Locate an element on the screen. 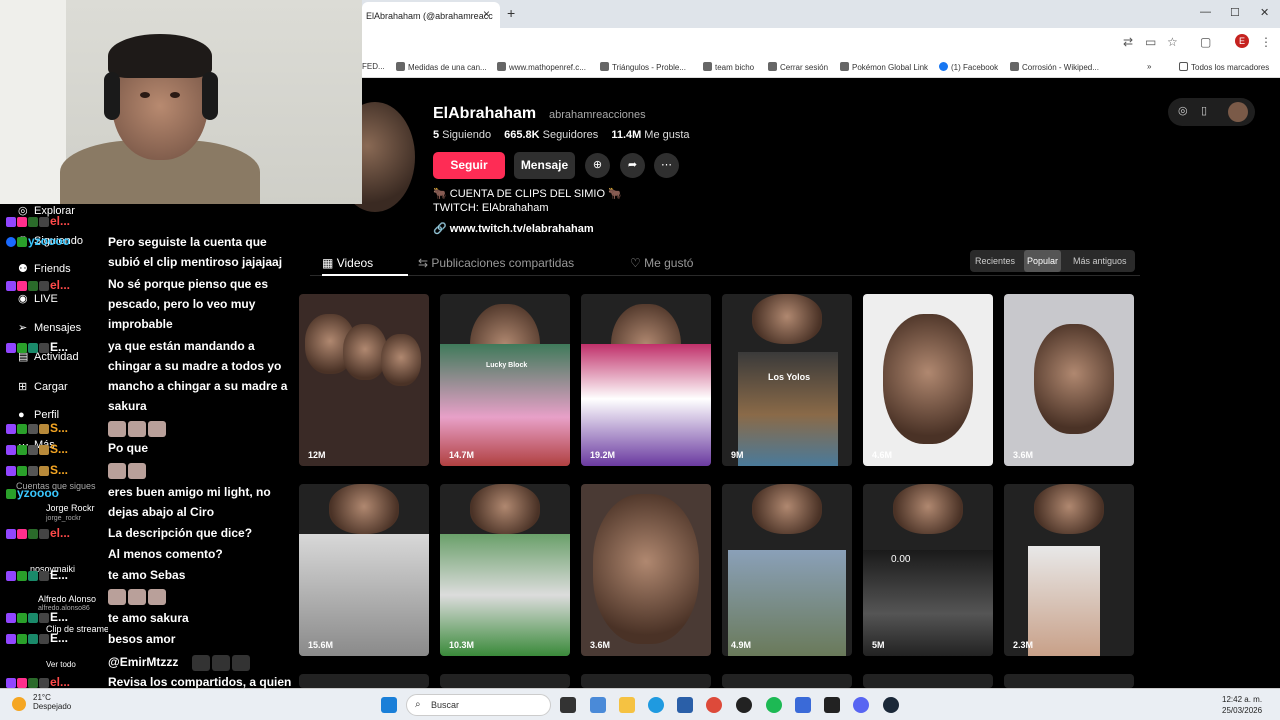 Image resolution: width=1280 pixels, height=720 pixels. all-bookmarks-folder: Todos los marcadores is located at coordinates (1224, 67).